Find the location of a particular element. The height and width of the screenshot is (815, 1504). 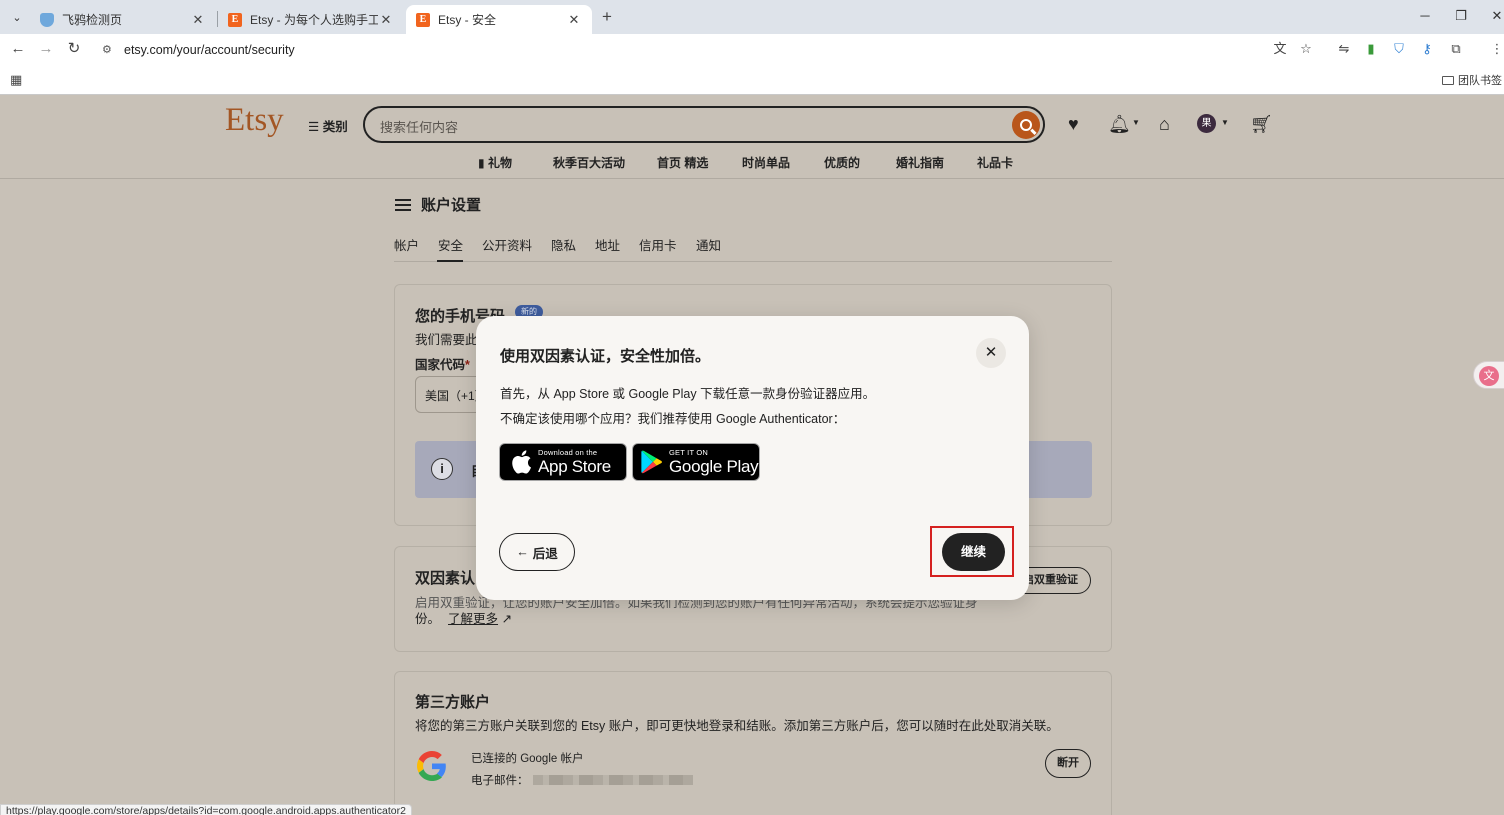

learn-more-link: 了解更多 is located at coordinates (473, 619).